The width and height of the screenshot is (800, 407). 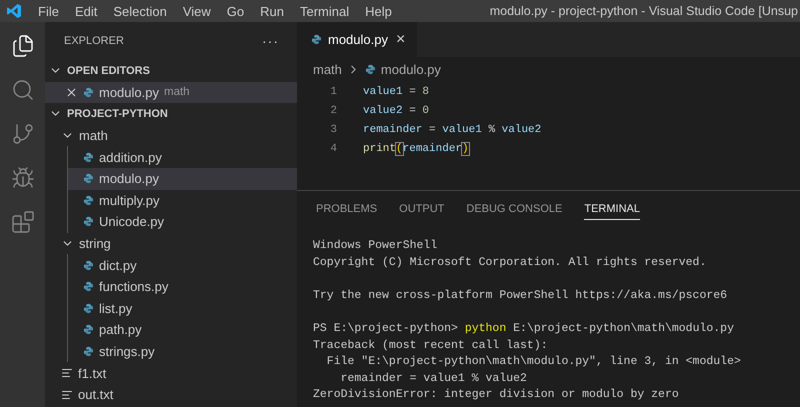 What do you see at coordinates (129, 200) in the screenshot?
I see `file-name: multiply.py` at bounding box center [129, 200].